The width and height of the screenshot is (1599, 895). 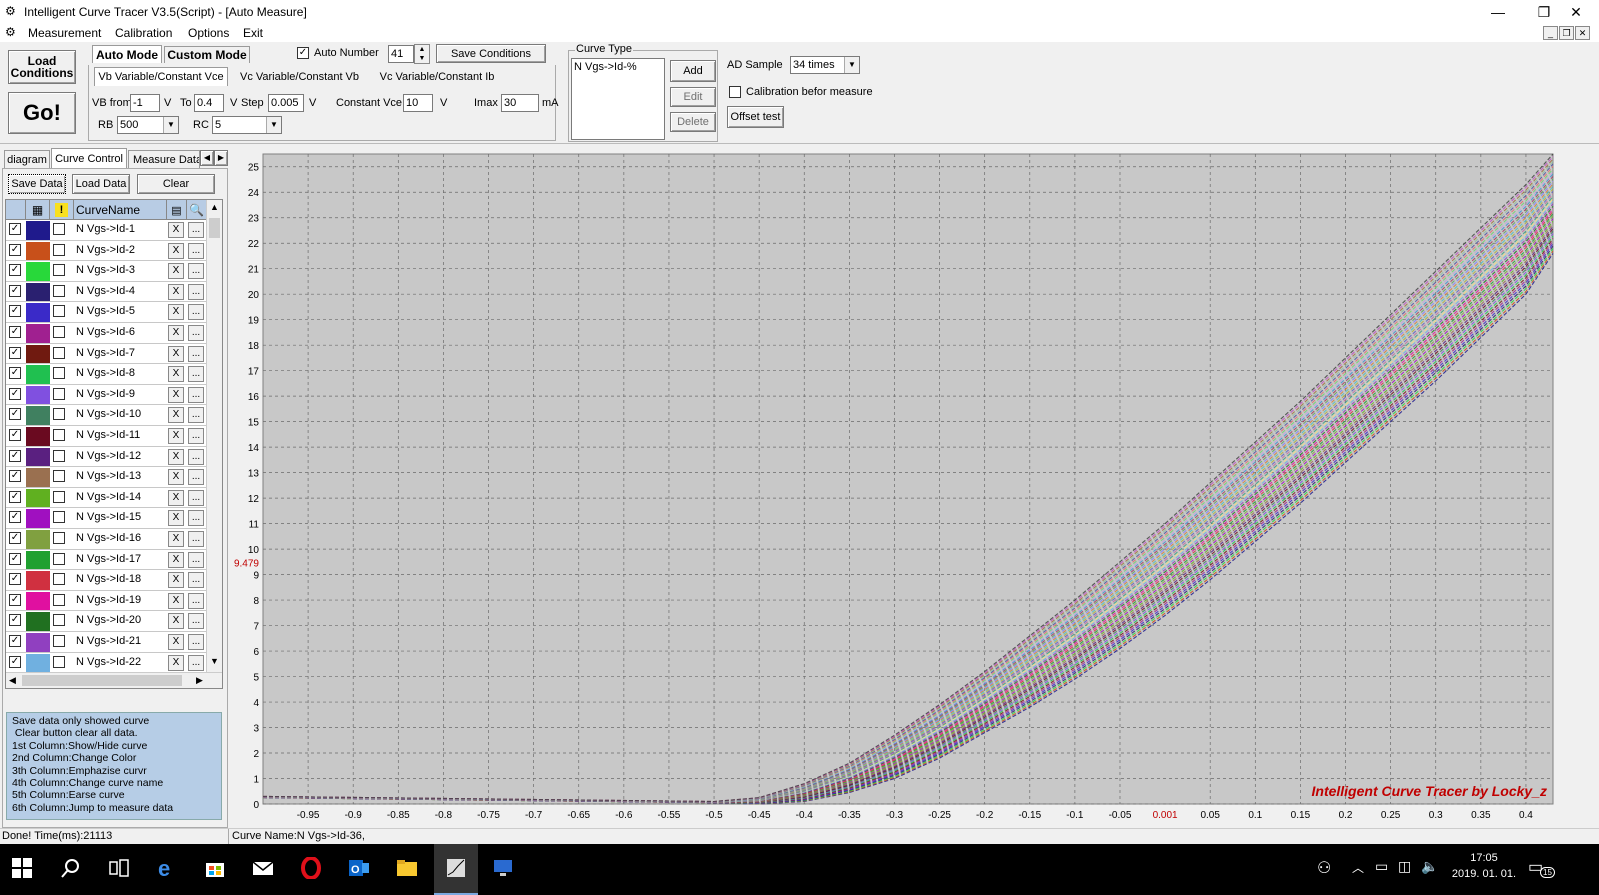 I want to click on tab-vc-variable-ib: Vc Variable/Constant Ib, so click(x=437, y=77).